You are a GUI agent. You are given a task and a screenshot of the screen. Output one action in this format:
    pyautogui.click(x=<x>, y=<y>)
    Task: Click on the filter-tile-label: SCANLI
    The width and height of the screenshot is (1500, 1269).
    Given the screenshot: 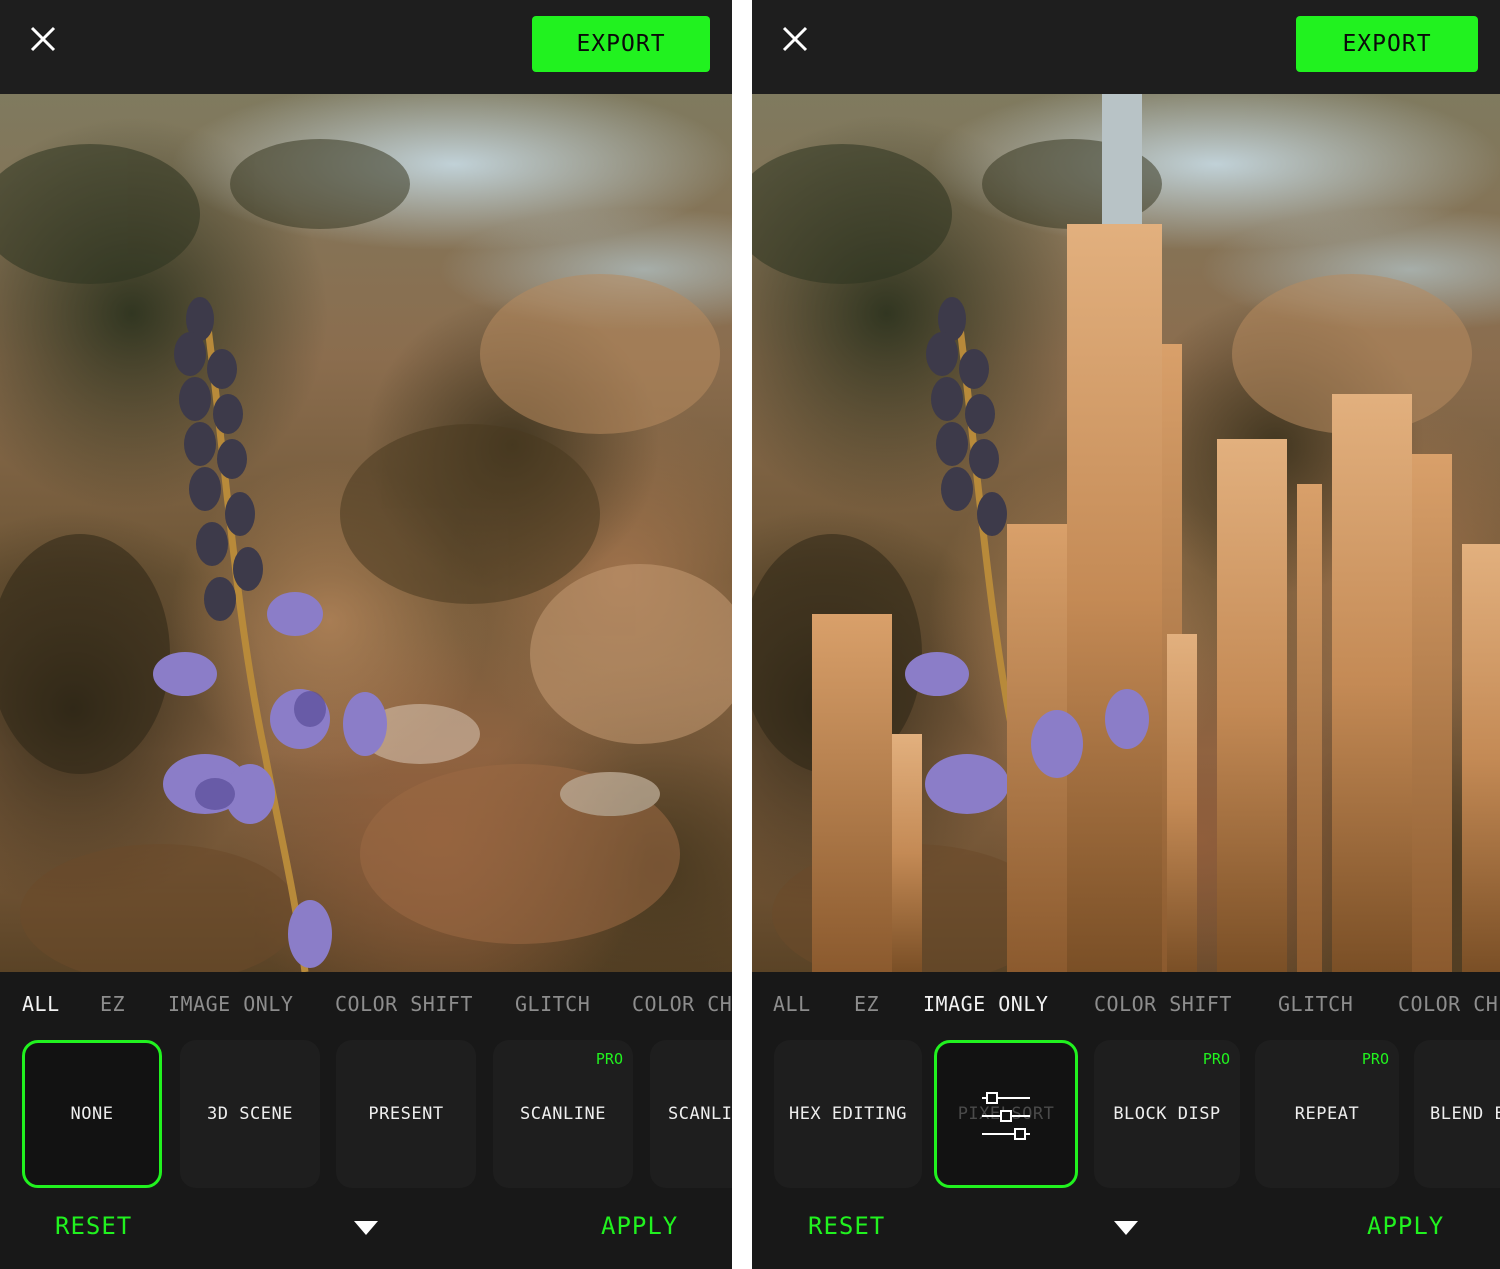 What is the action you would take?
    pyautogui.click(x=700, y=1114)
    